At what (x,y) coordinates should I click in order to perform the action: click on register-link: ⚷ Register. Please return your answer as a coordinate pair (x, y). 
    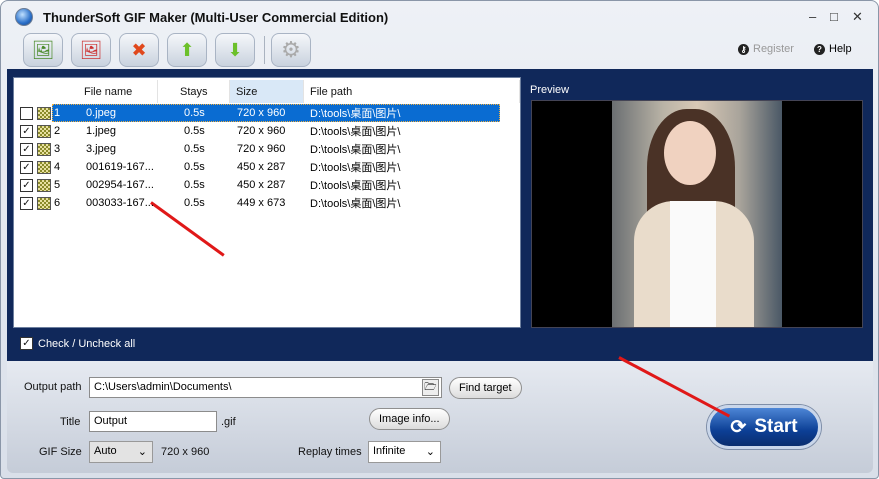
    Looking at the image, I should click on (766, 49).